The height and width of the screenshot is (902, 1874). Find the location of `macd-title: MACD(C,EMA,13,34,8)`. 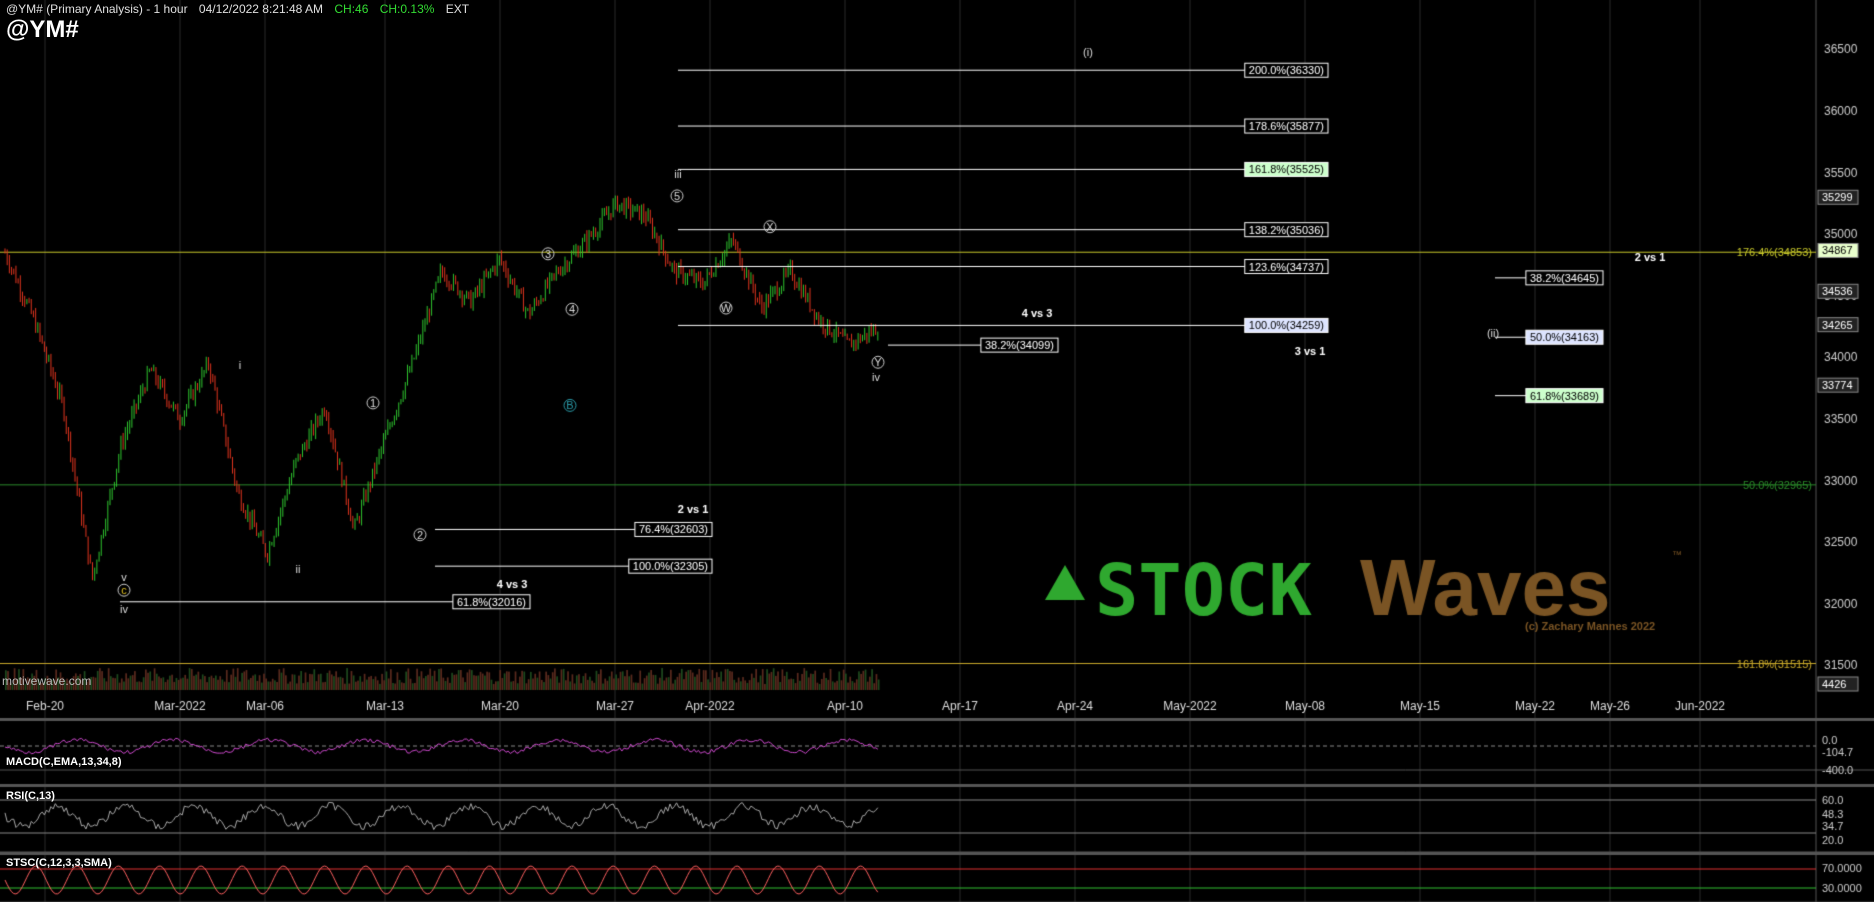

macd-title: MACD(C,EMA,13,34,8) is located at coordinates (64, 762).